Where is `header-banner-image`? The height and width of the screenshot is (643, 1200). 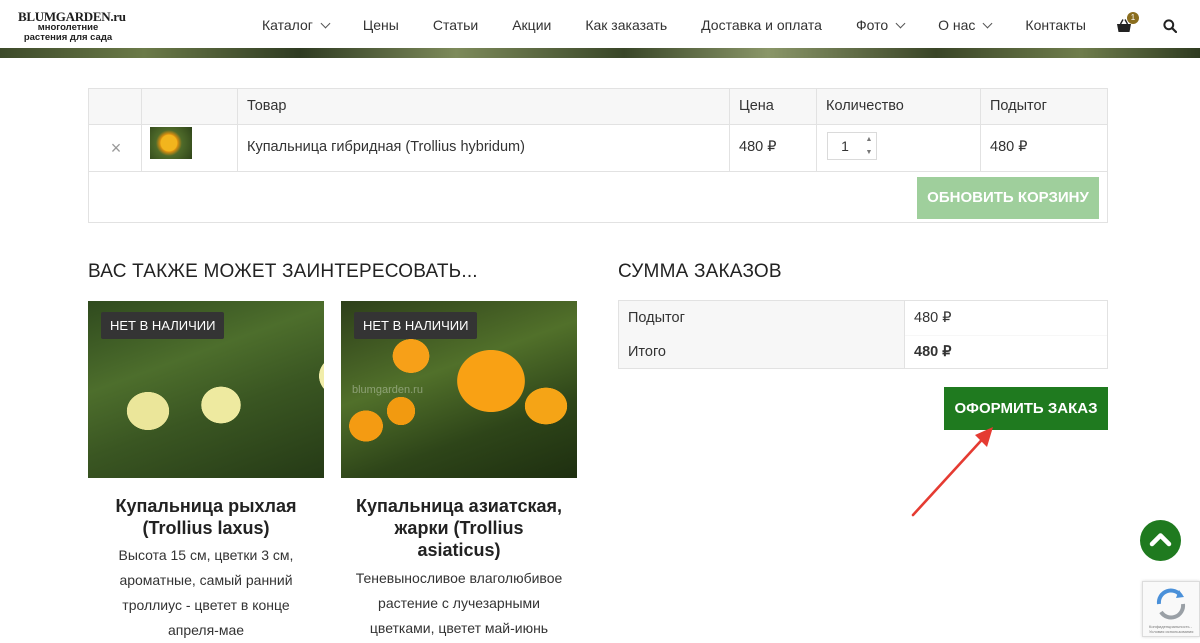
header-banner-image is located at coordinates (600, 53).